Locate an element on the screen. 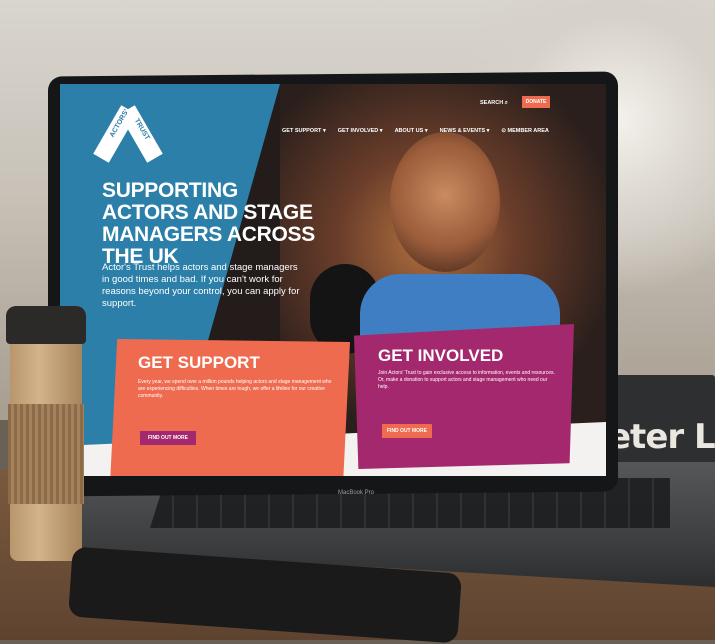 Image resolution: width=715 pixels, height=644 pixels. donate-button: DONATE is located at coordinates (536, 102).